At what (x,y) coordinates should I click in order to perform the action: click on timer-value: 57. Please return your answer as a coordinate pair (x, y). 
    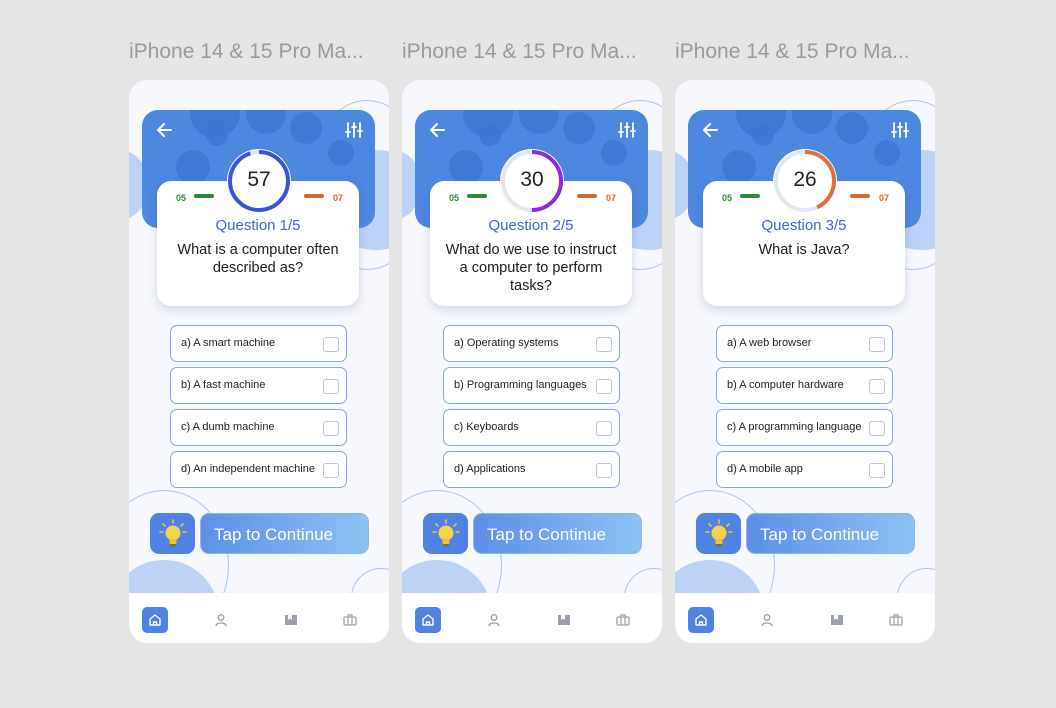
    Looking at the image, I should click on (259, 179).